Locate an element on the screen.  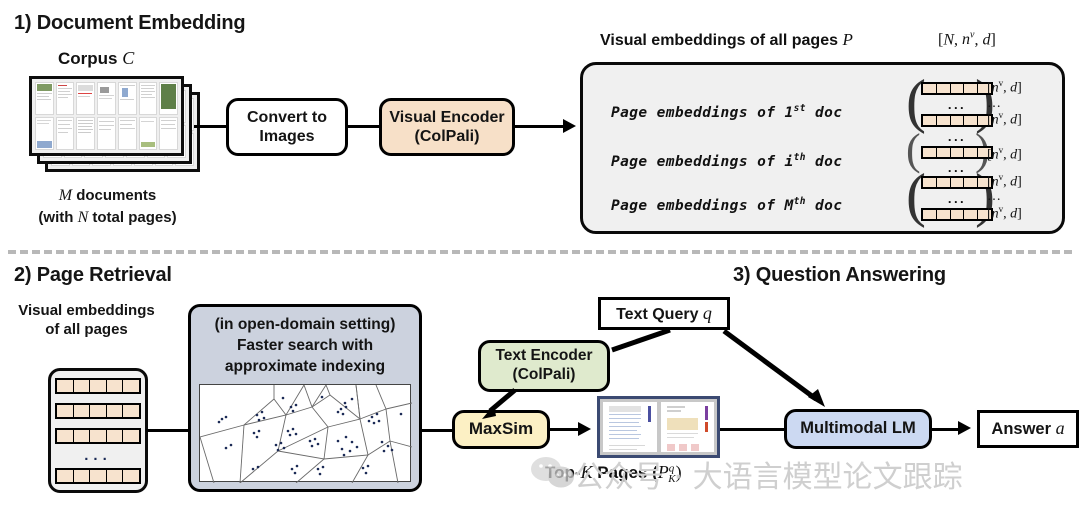
panel-row-2-label: Page embeddings of ith doc is located at coordinates (727, 161).